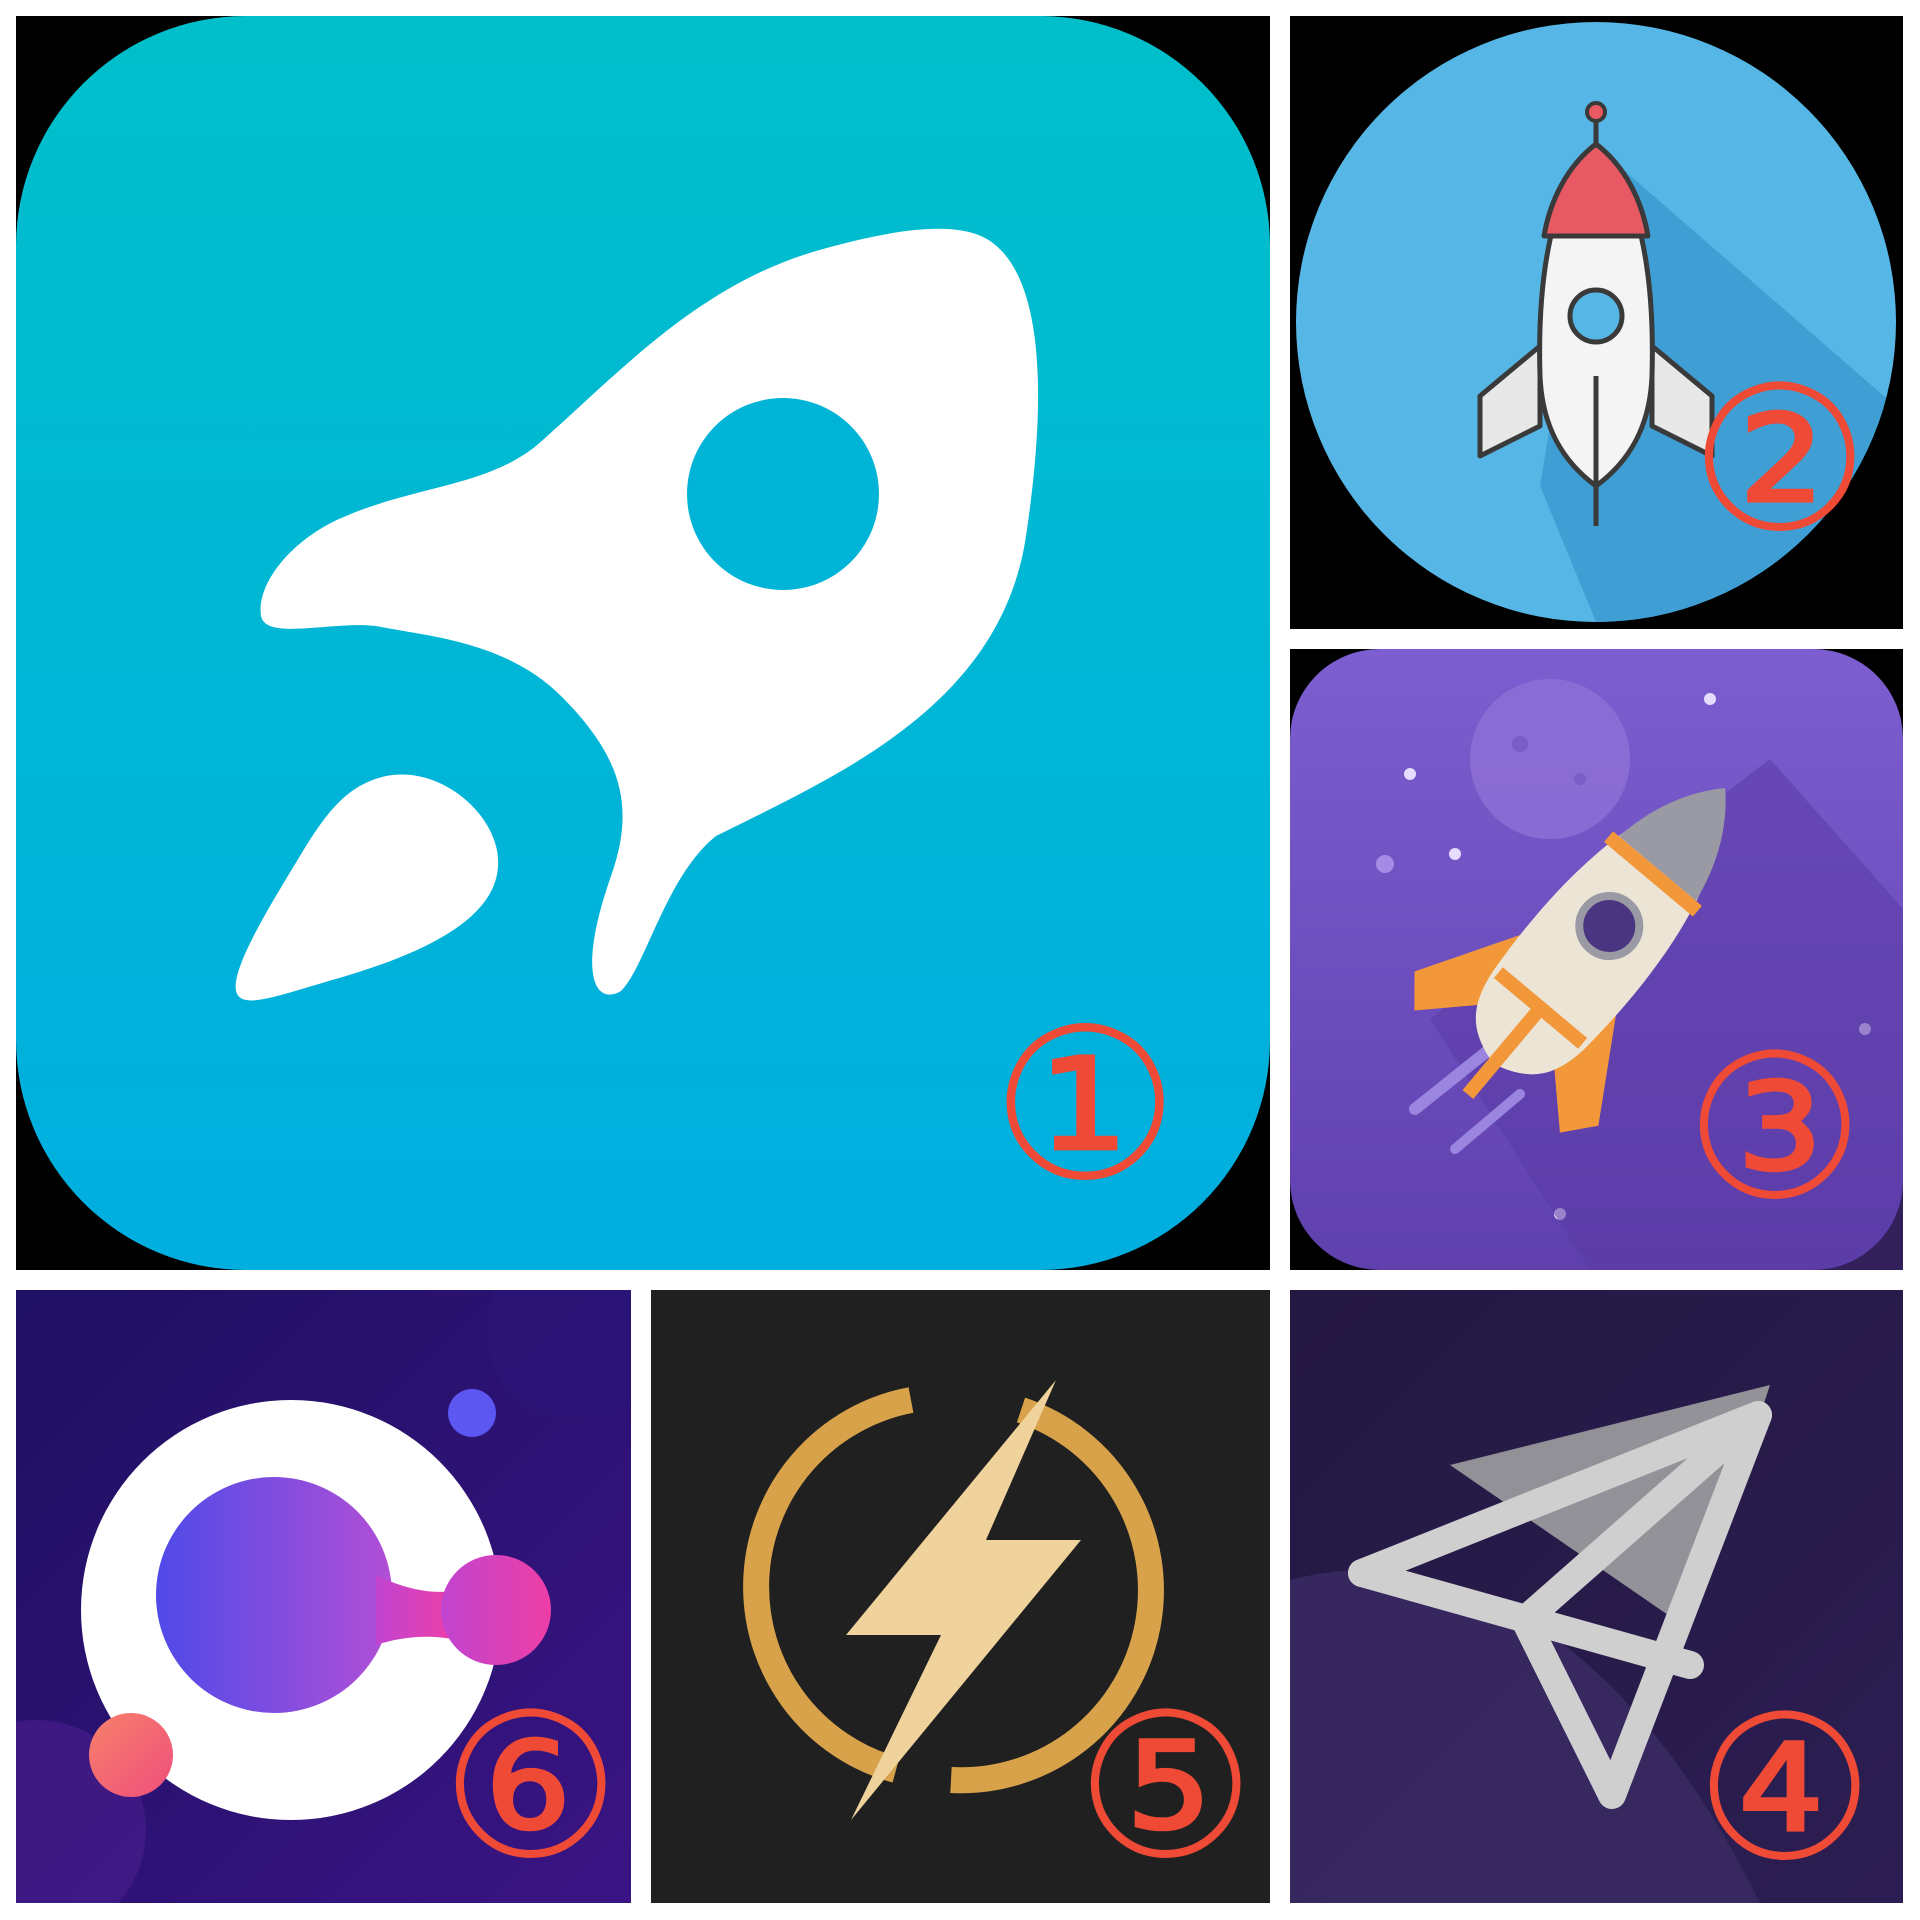 The height and width of the screenshot is (1920, 1920). Describe the element at coordinates (1166, 1787) in the screenshot. I see `tile-number-label: ⑤` at that location.